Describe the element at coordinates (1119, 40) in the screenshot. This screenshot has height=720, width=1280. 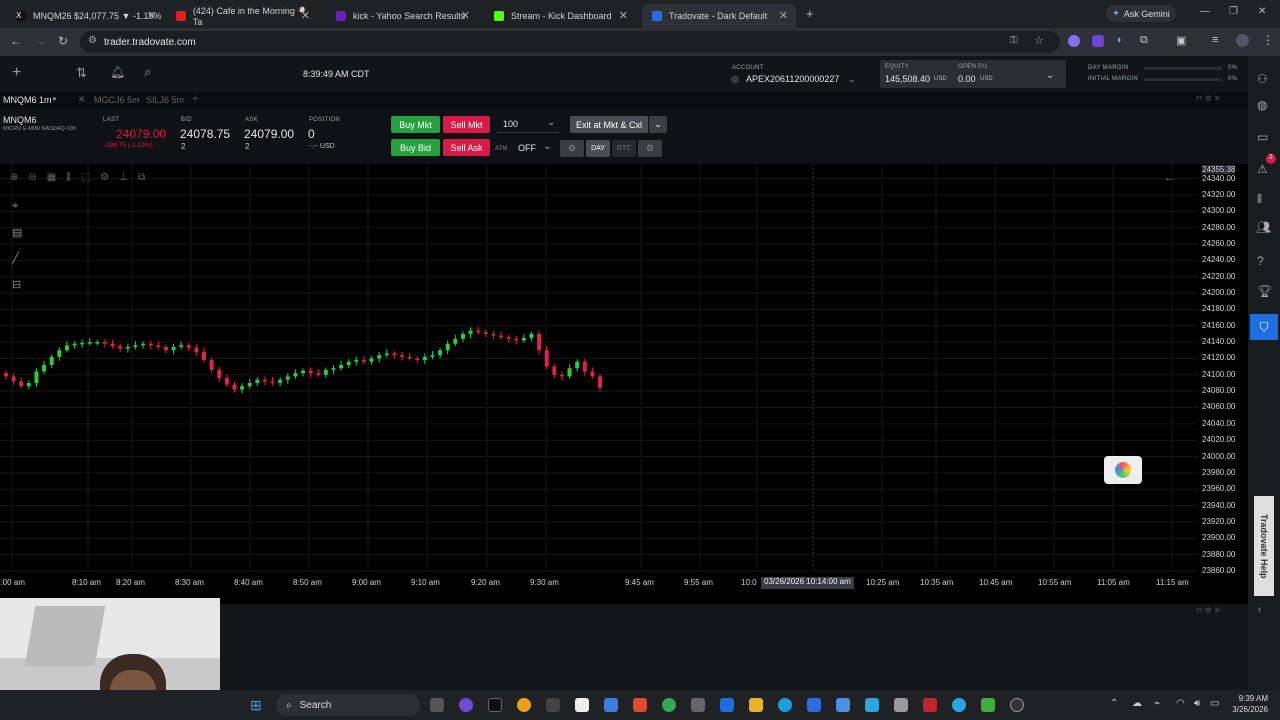
I see `extension-icon: ◗` at that location.